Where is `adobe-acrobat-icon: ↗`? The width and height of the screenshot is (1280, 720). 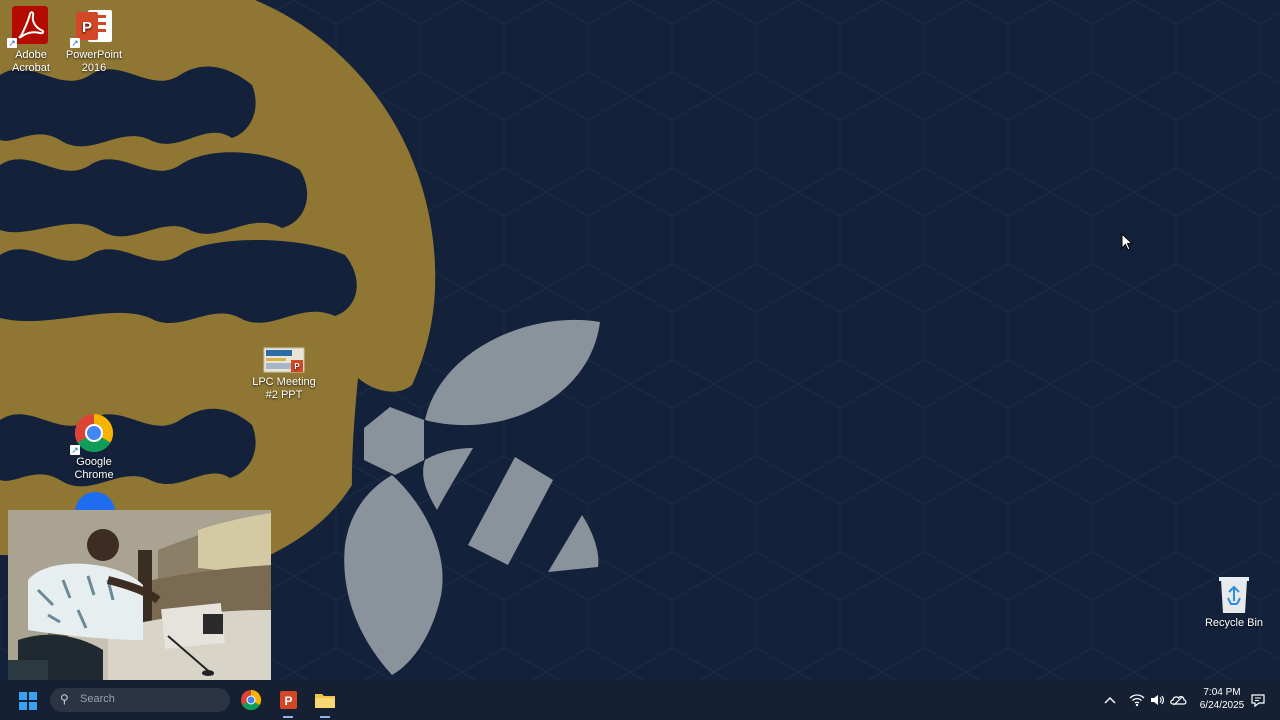 adobe-acrobat-icon: ↗ is located at coordinates (29, 27).